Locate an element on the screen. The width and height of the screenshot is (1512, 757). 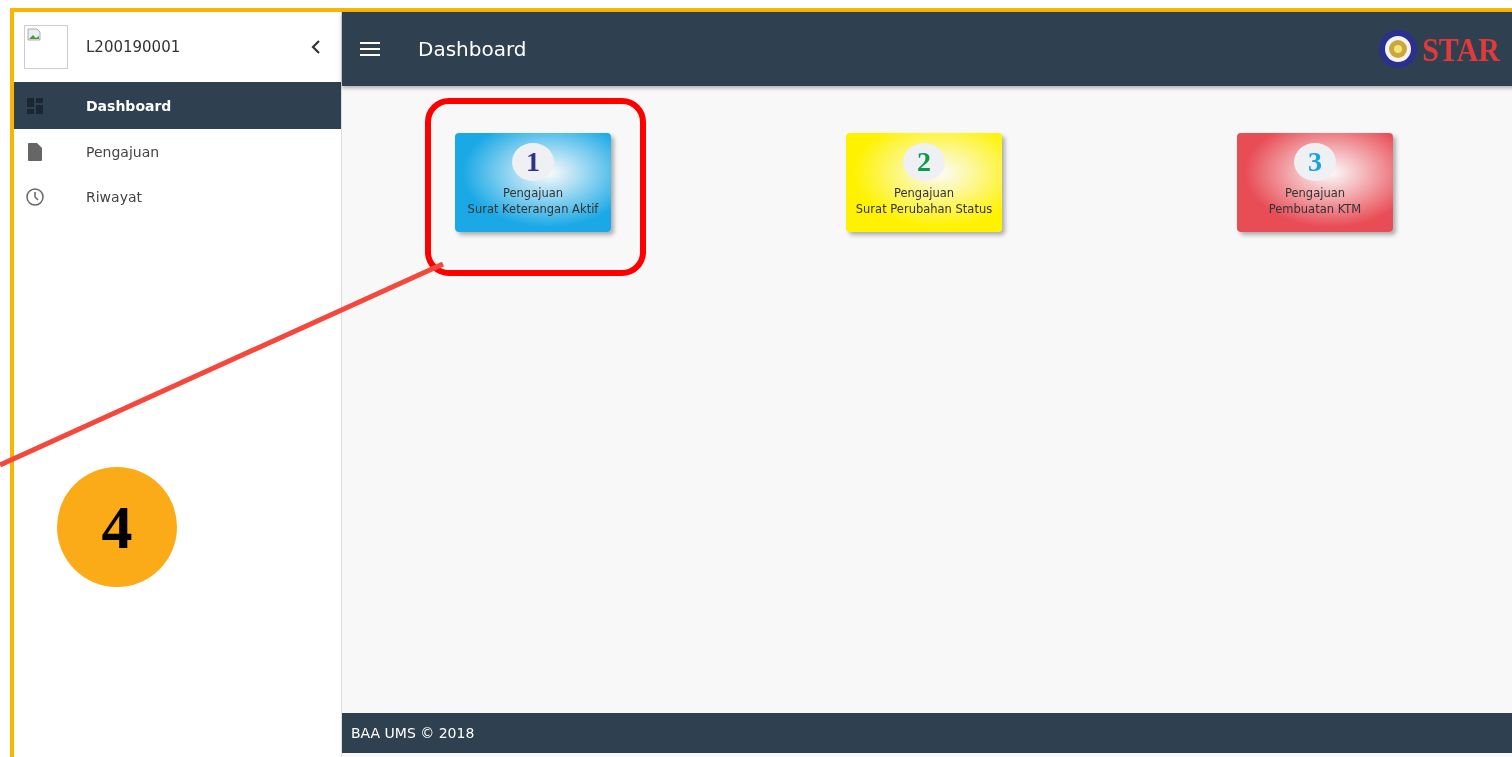
card-number: 1 is located at coordinates (533, 162).